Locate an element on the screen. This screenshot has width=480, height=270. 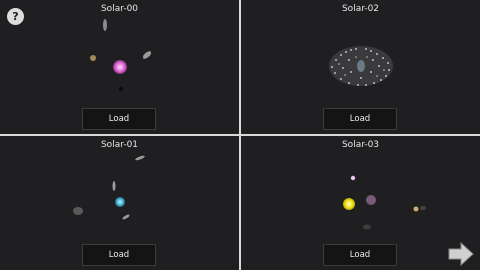
arrow-right-icon is located at coordinates (461, 254).